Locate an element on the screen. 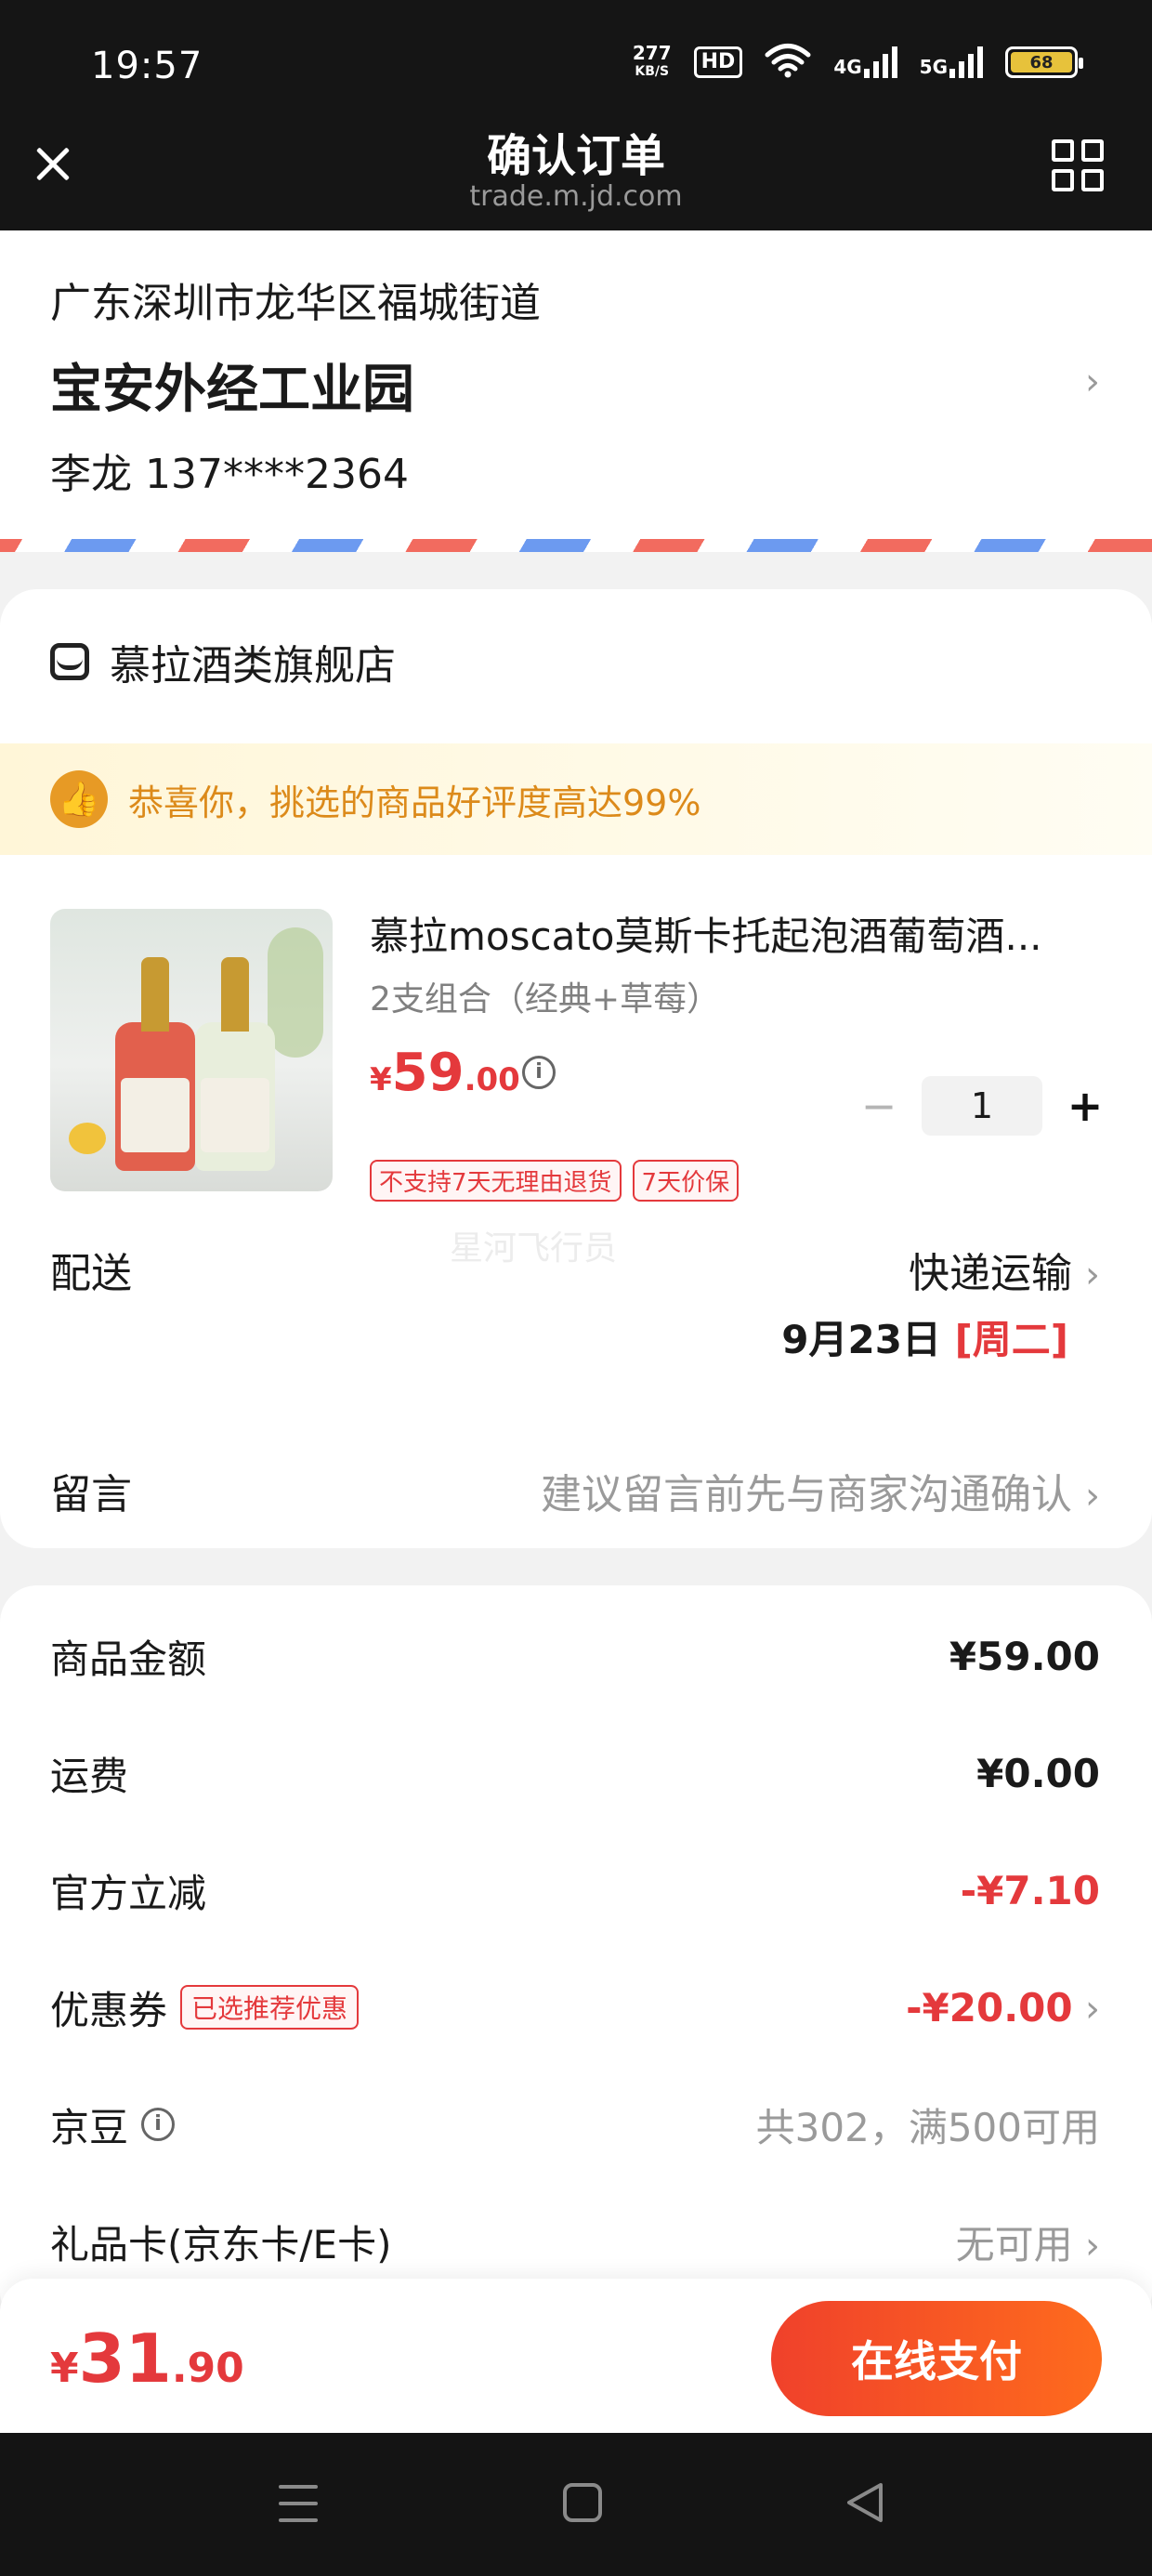  store-header: 慕拉酒类旗舰店 is located at coordinates (223, 661).